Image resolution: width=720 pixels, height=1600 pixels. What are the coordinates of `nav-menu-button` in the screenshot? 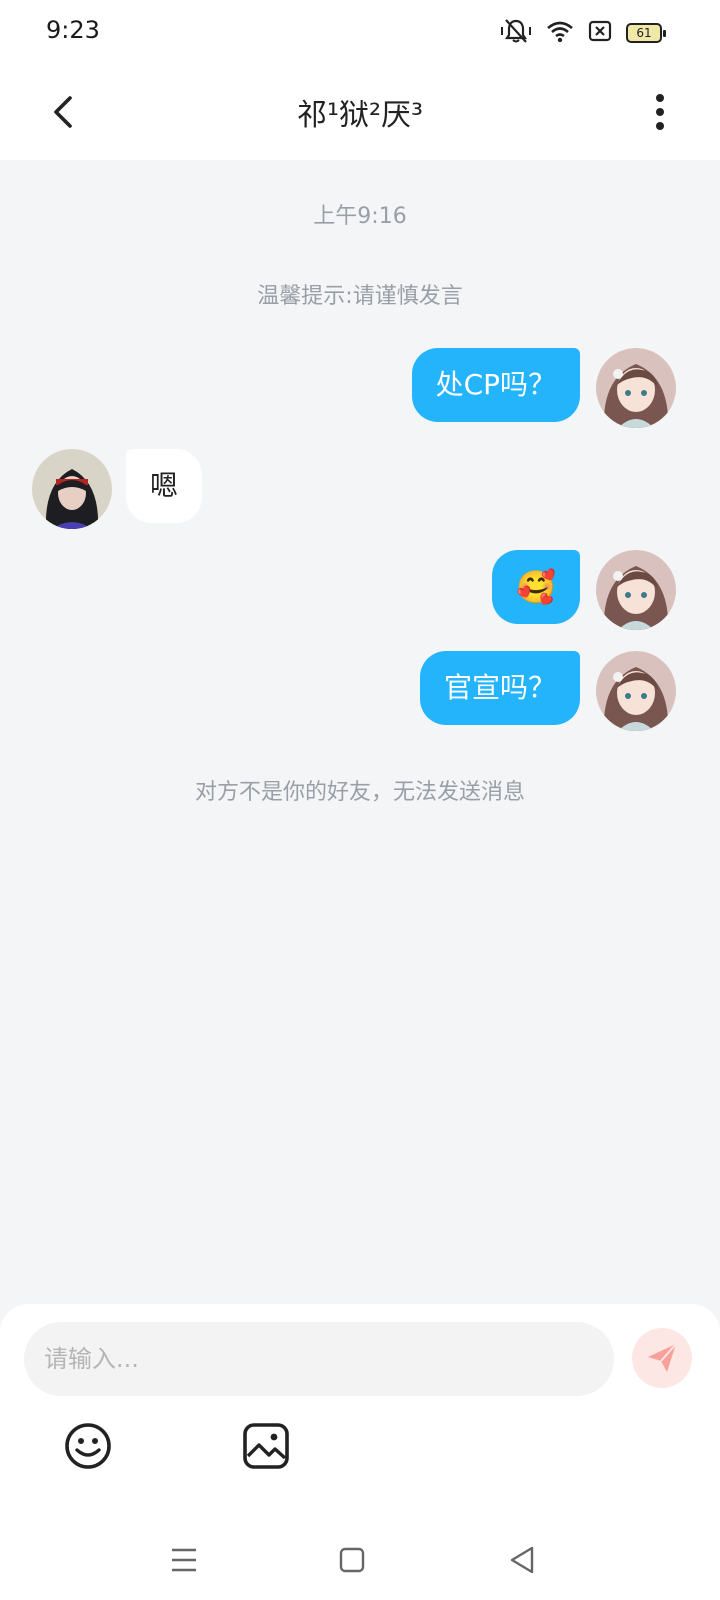 It's located at (184, 1560).